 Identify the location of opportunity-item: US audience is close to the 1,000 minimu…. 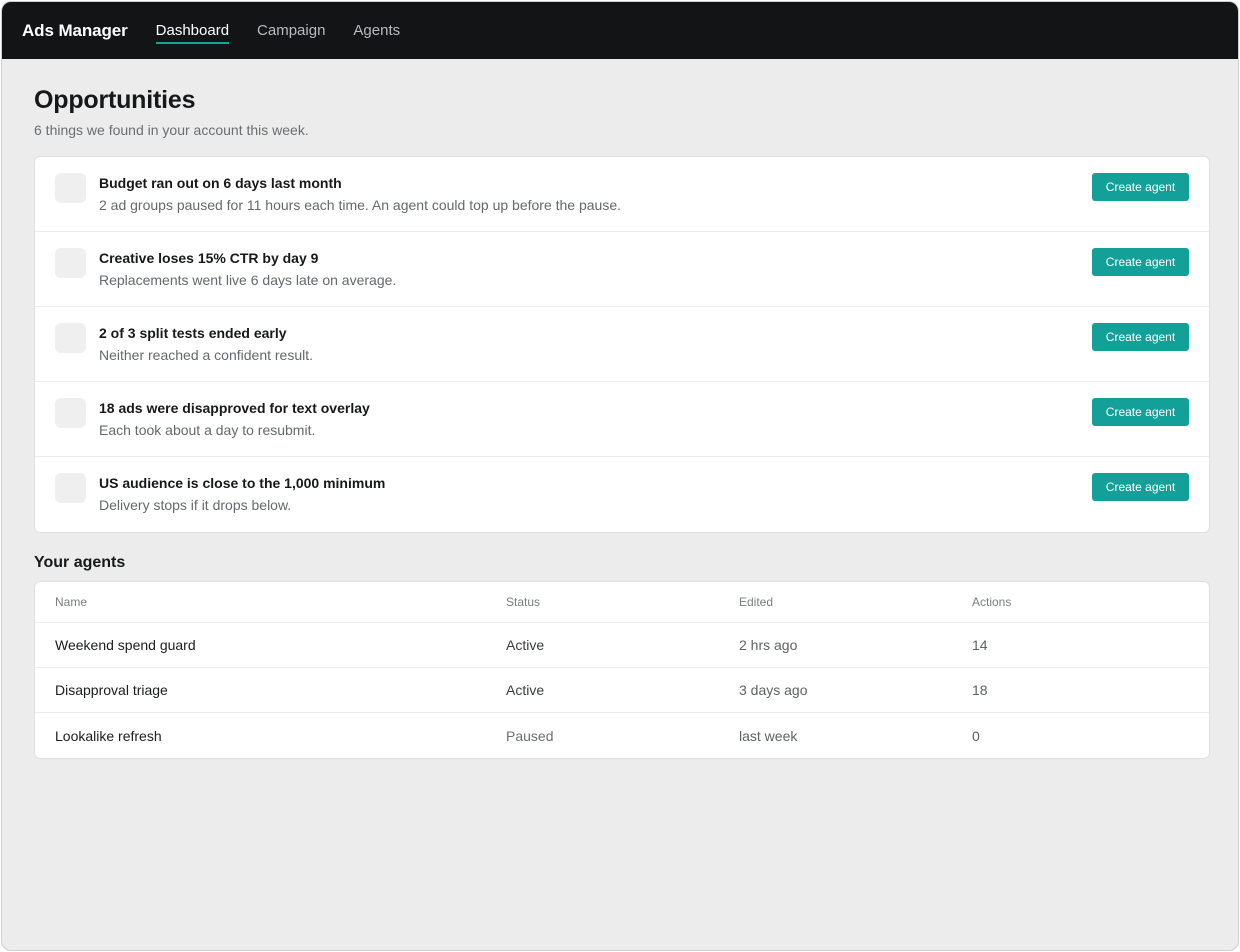
(622, 494).